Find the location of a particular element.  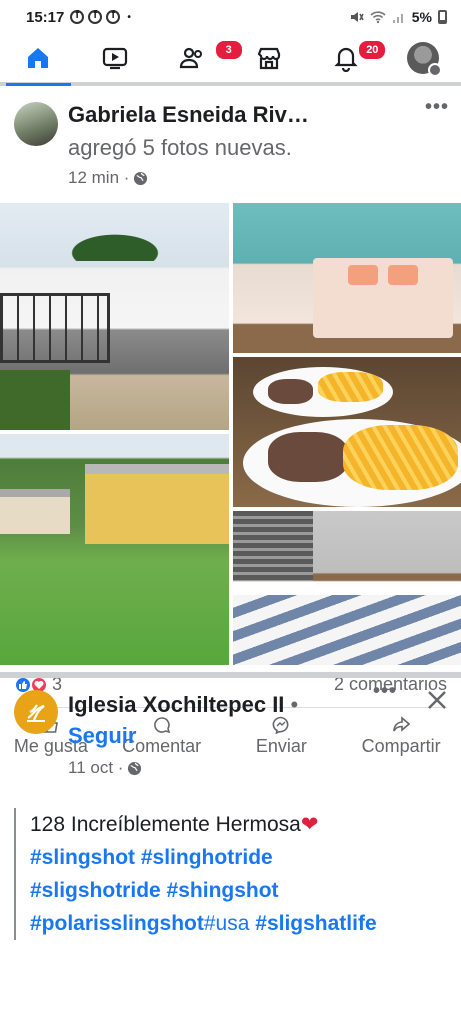

post-meta: 11 oct · is located at coordinates (105, 768).